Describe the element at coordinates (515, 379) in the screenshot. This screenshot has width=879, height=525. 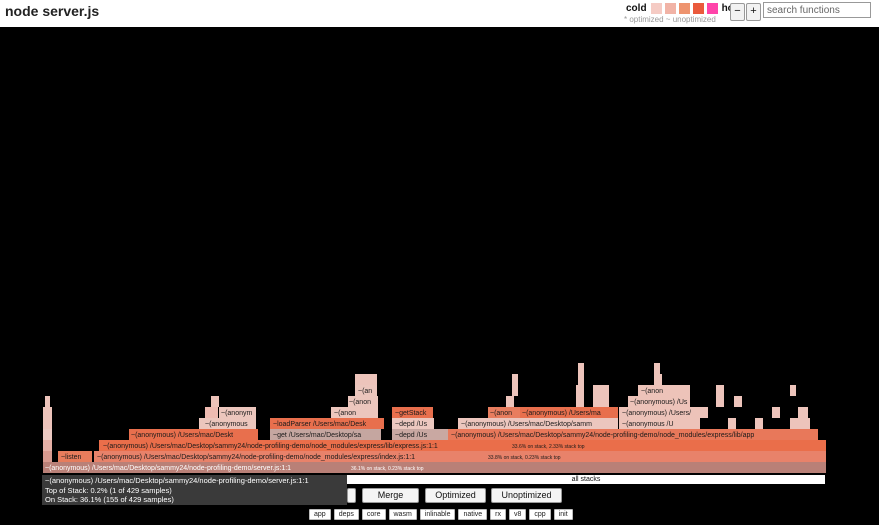
I see `frame-r9-b` at that location.